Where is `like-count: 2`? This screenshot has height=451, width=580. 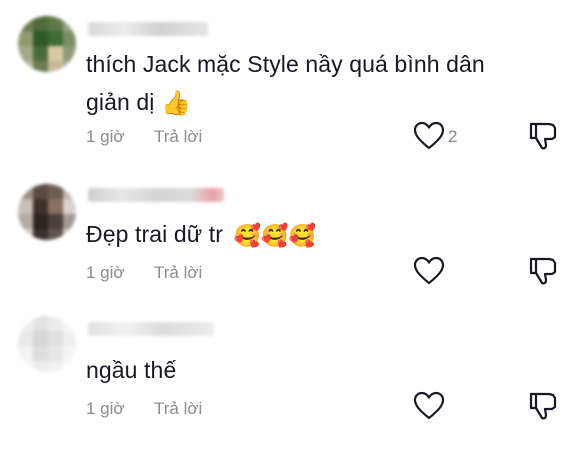
like-count: 2 is located at coordinates (453, 136).